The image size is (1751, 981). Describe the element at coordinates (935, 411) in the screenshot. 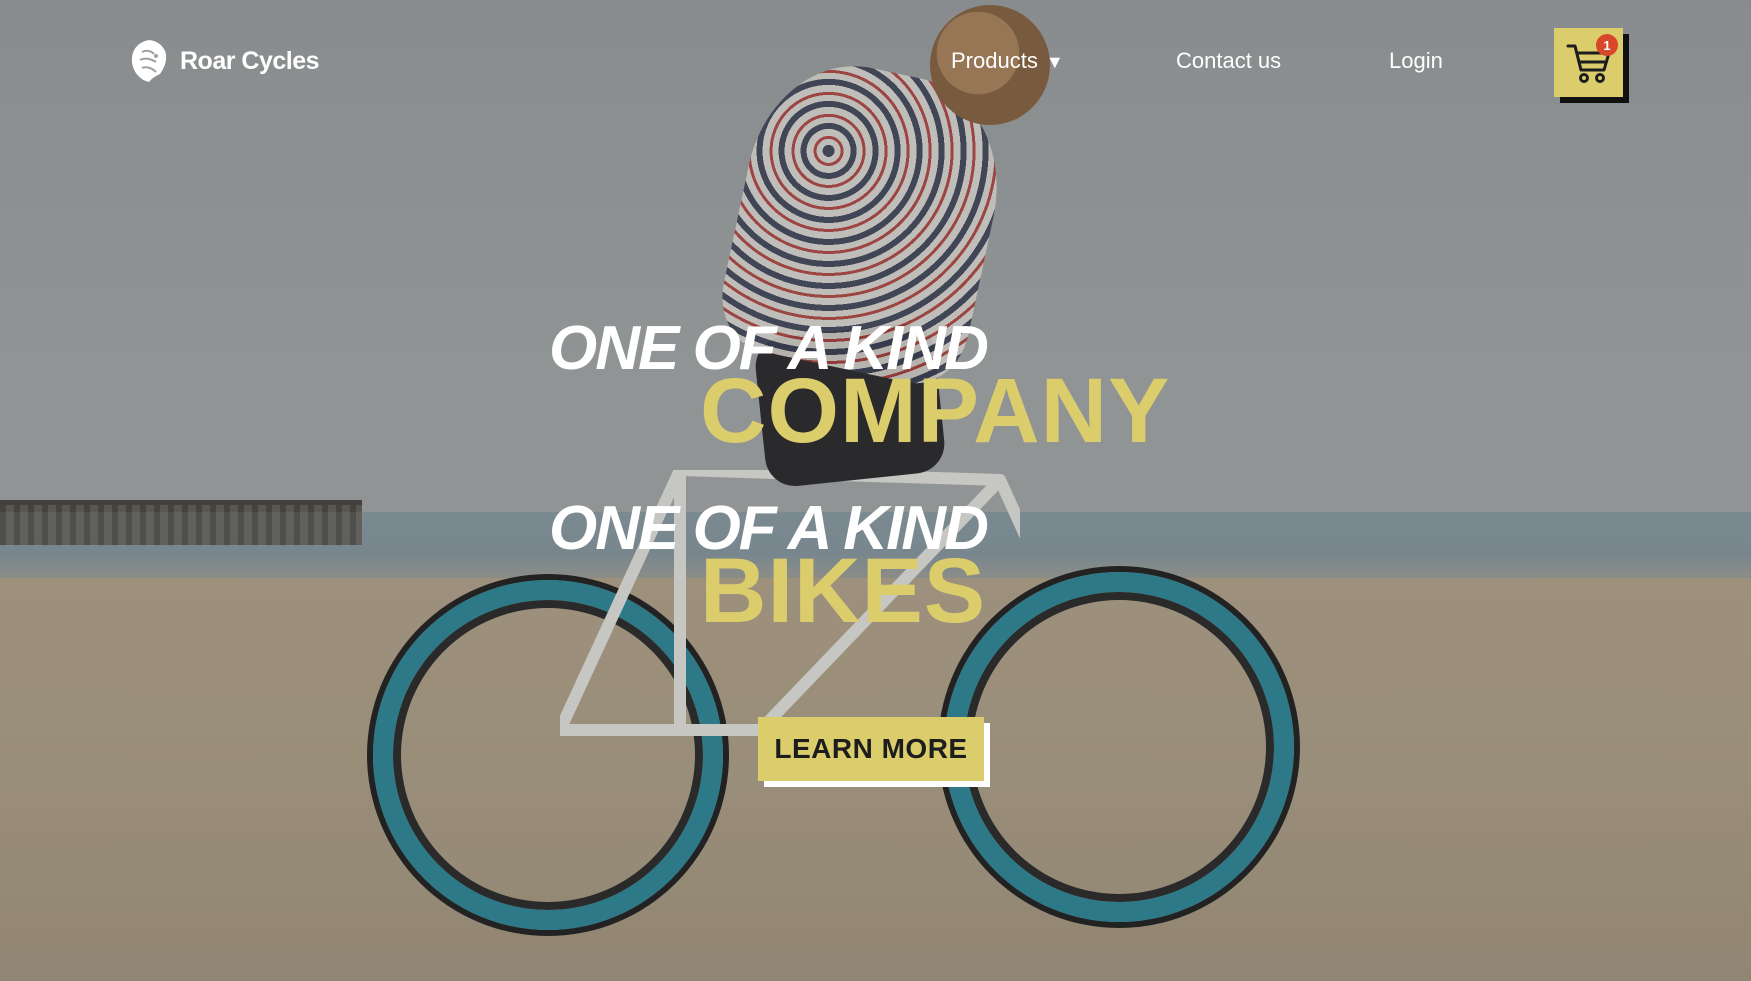

I see `hero-highlight-1: COMPANY` at that location.